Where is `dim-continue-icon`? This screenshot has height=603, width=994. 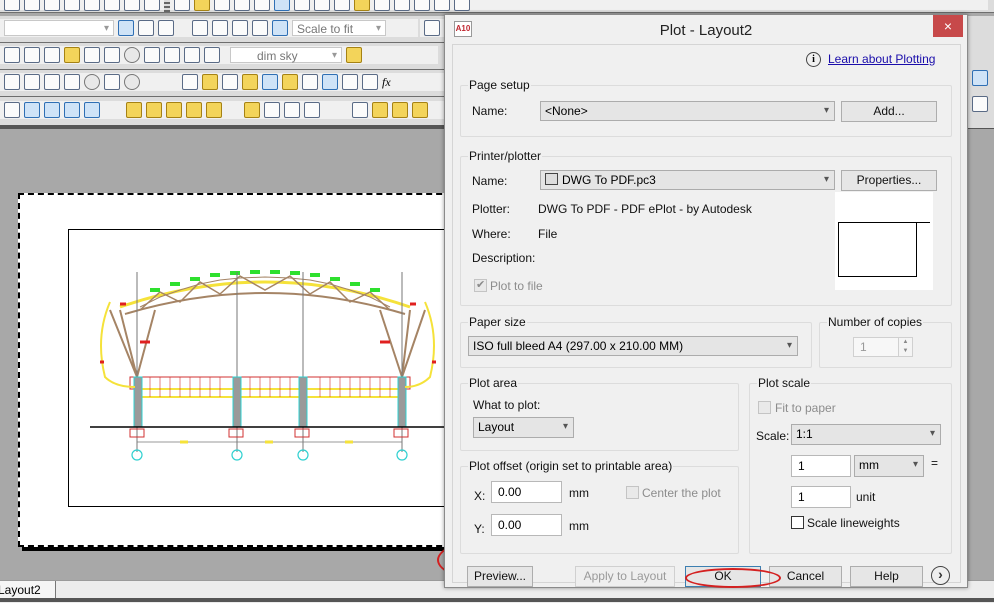 dim-continue-icon is located at coordinates (32, 55).